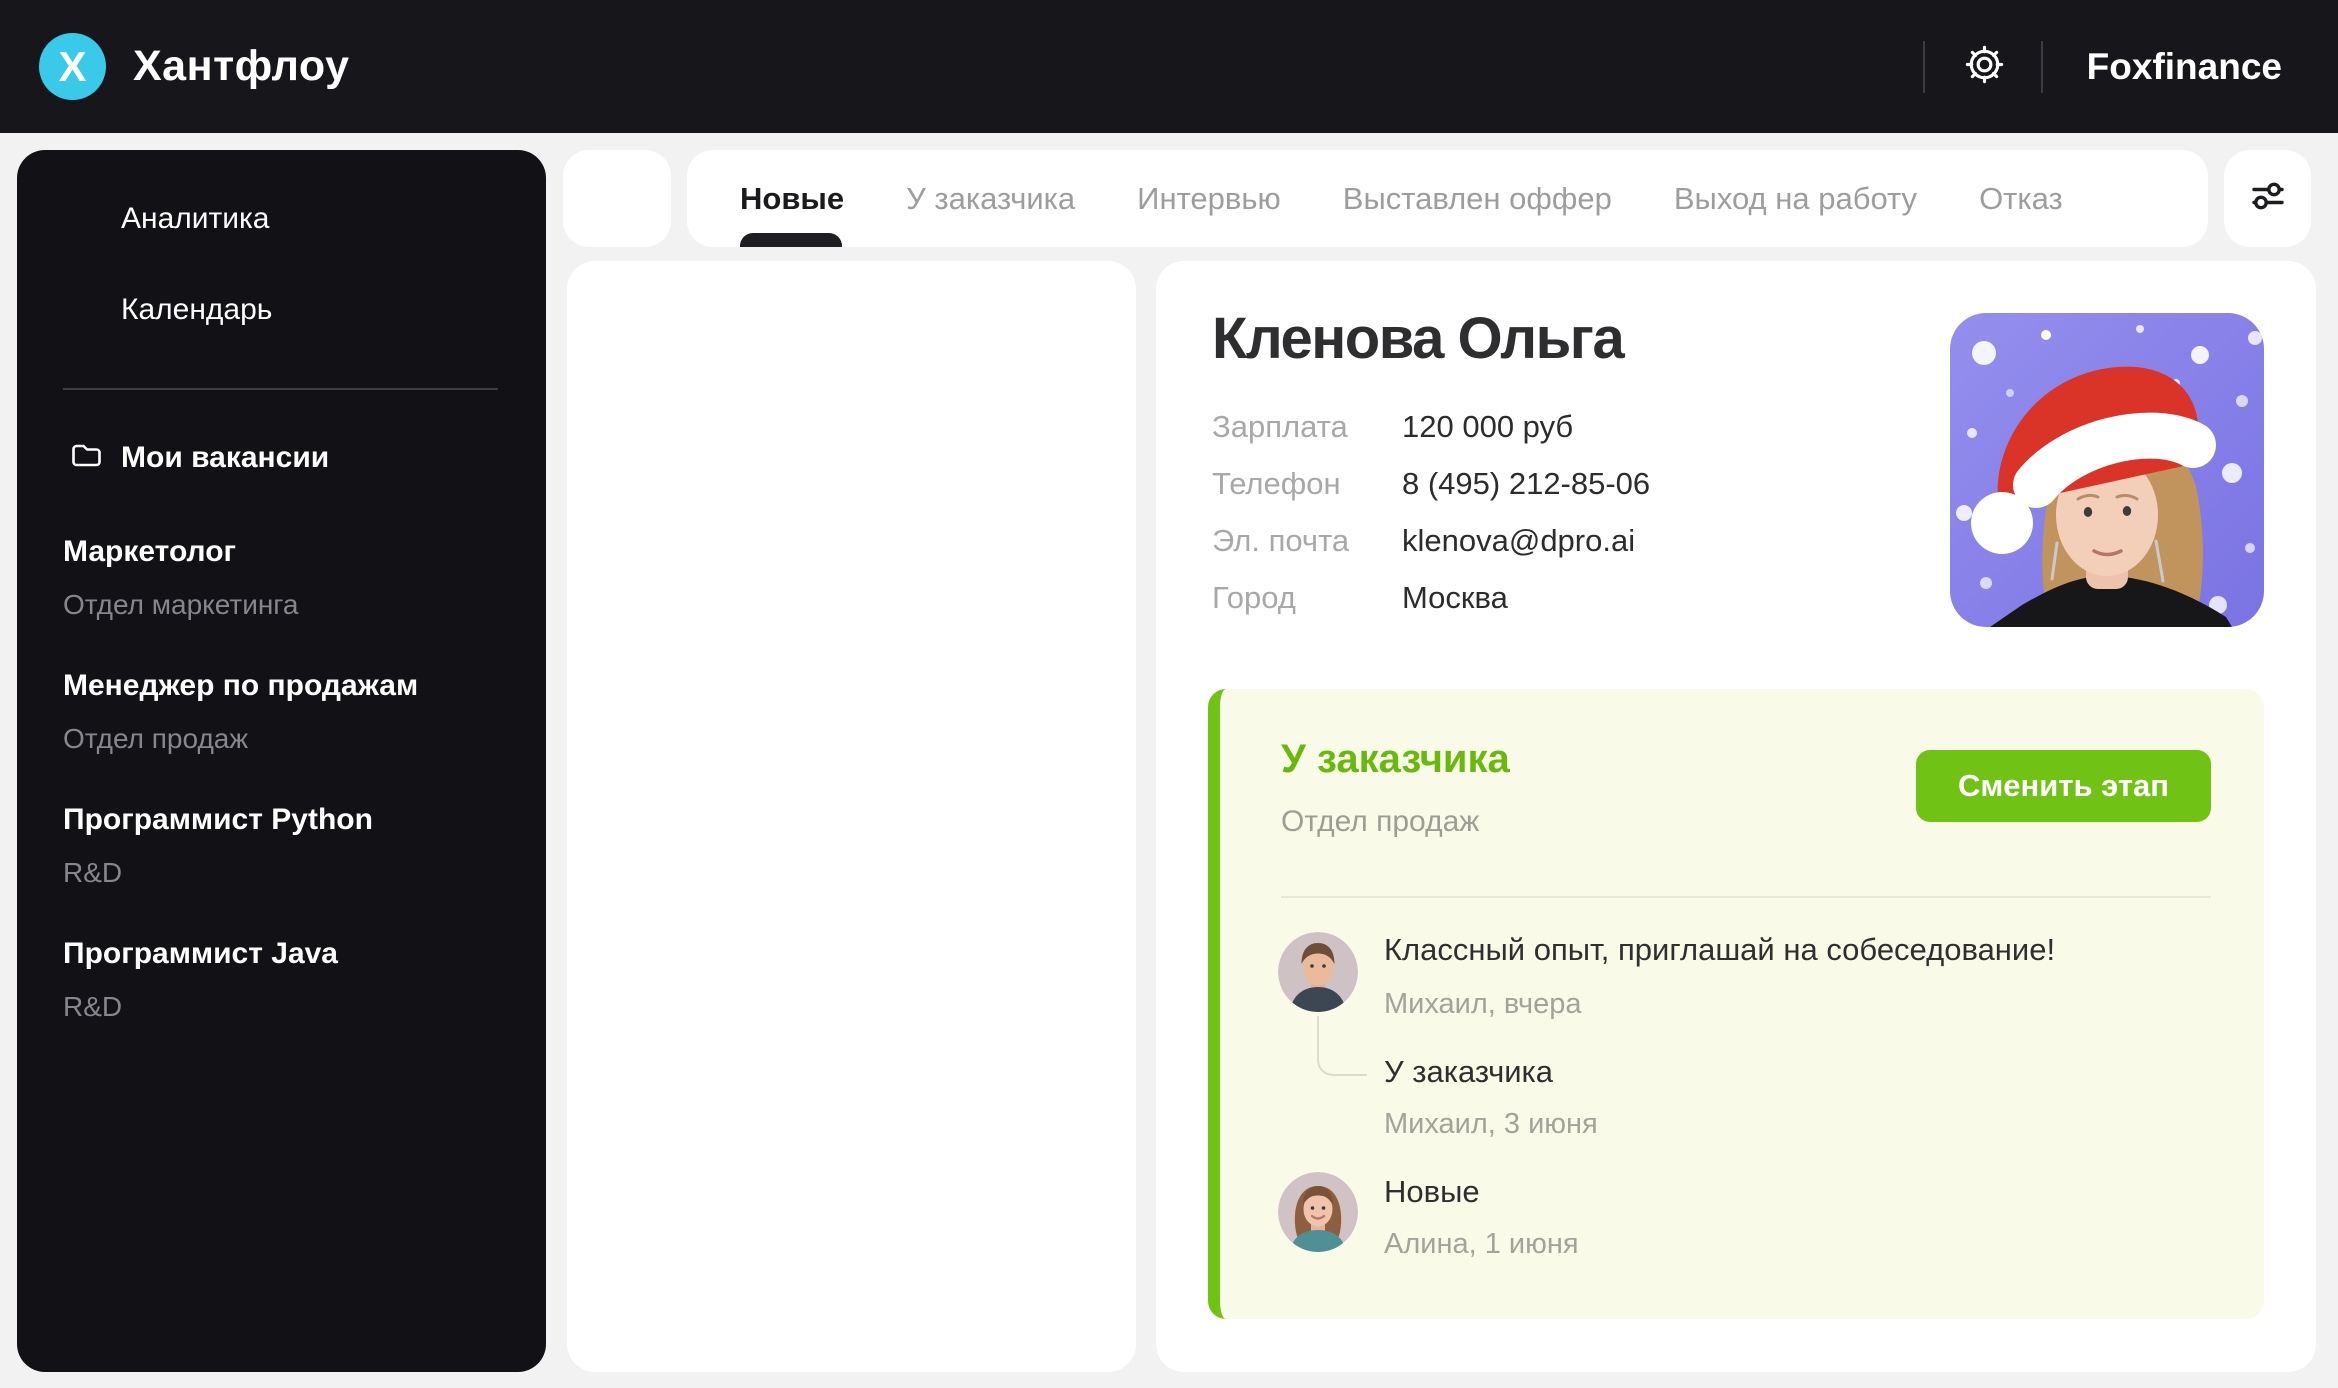 The width and height of the screenshot is (2338, 1388). What do you see at coordinates (1280, 426) in the screenshot?
I see `field-label: Зарплата` at bounding box center [1280, 426].